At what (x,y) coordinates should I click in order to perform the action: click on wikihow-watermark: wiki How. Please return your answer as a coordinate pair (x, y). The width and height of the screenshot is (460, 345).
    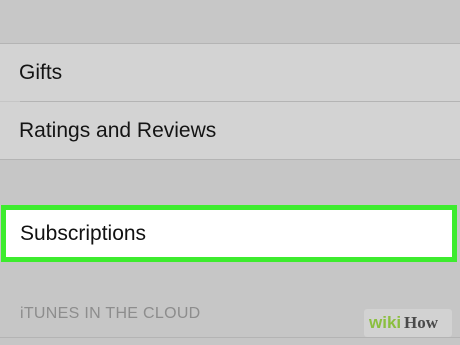
    Looking at the image, I should click on (408, 323).